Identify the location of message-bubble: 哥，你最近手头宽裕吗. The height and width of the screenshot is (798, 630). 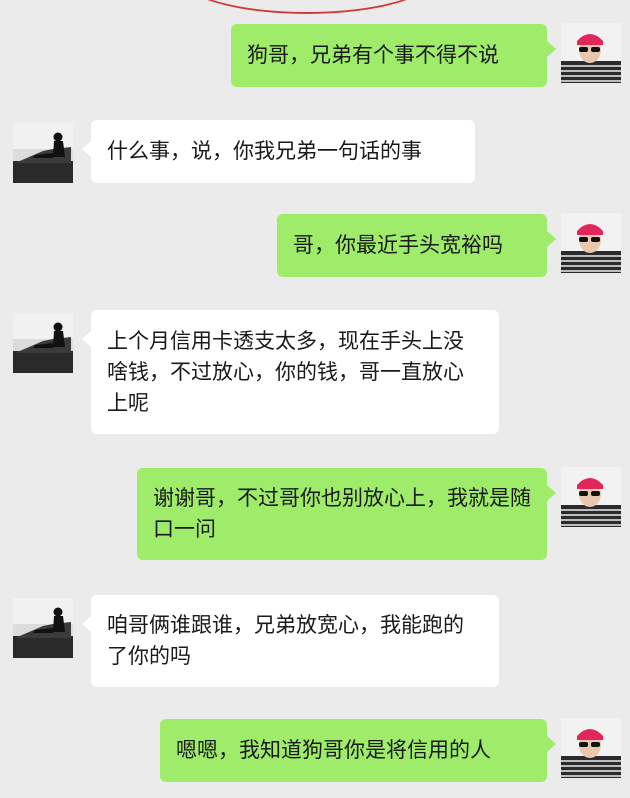
(412, 245).